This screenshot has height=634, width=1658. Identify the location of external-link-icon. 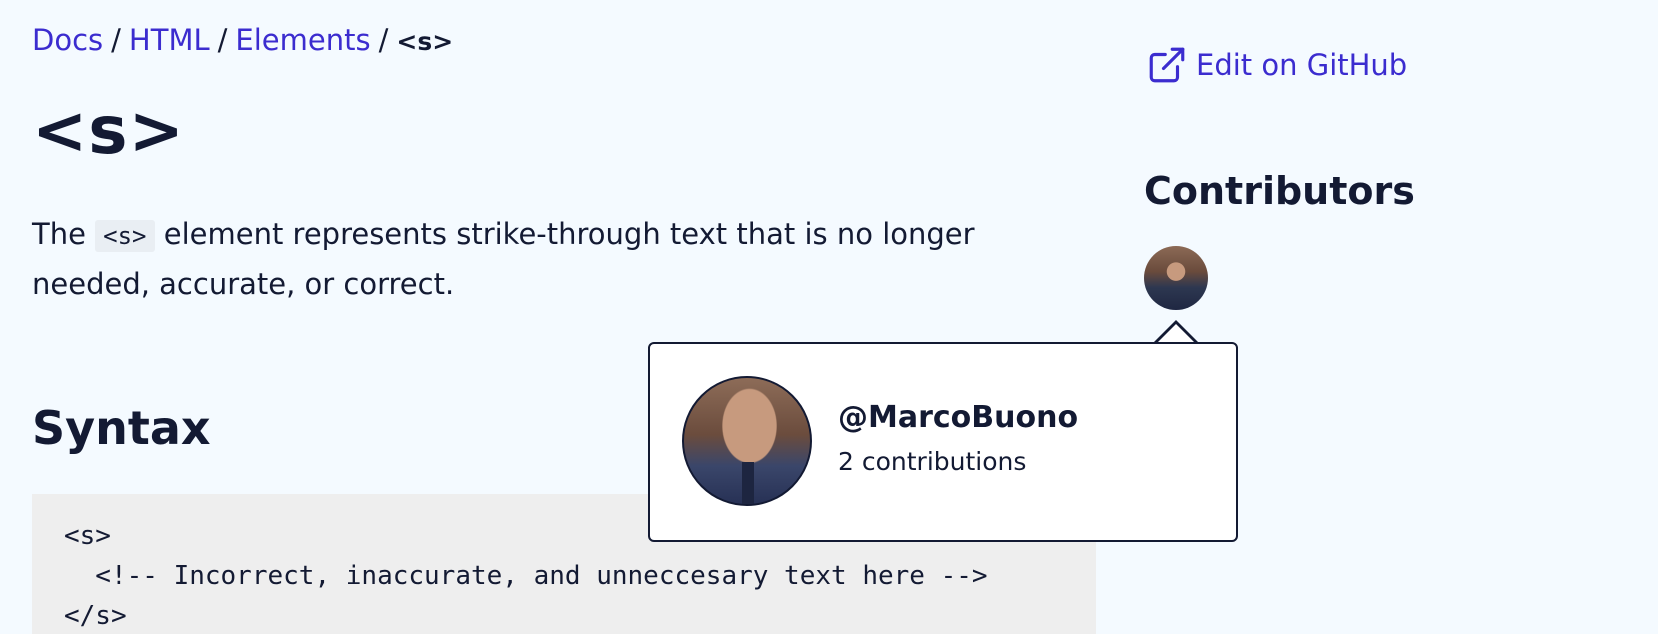
(1167, 65).